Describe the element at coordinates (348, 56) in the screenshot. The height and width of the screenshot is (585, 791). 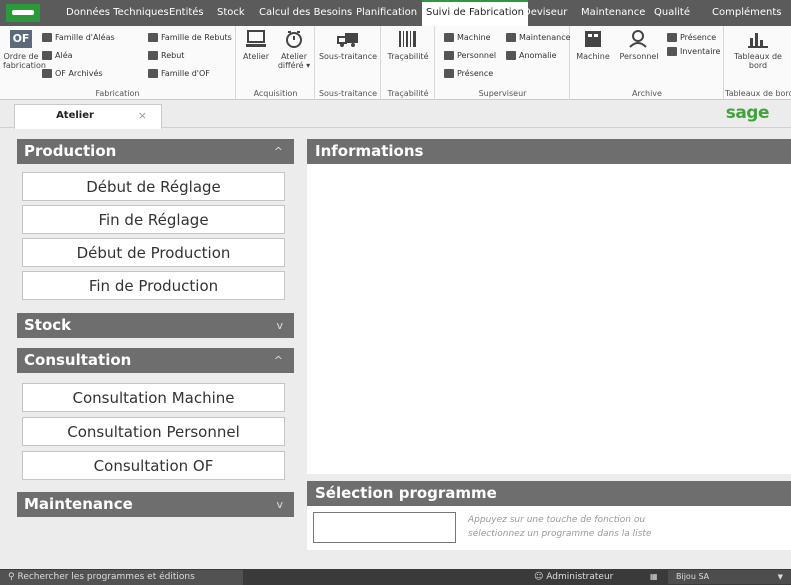
I see `sous-traitance-label: Sous-traitance` at that location.